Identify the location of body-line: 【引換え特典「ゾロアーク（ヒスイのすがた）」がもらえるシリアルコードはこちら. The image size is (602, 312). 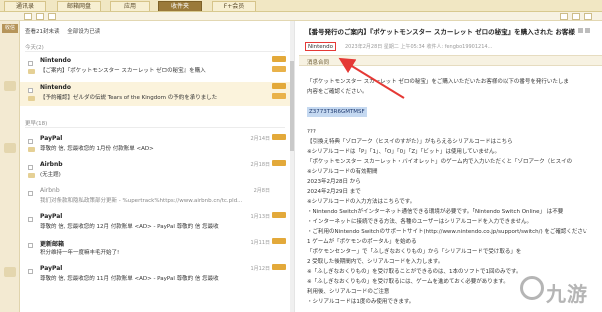
(410, 142).